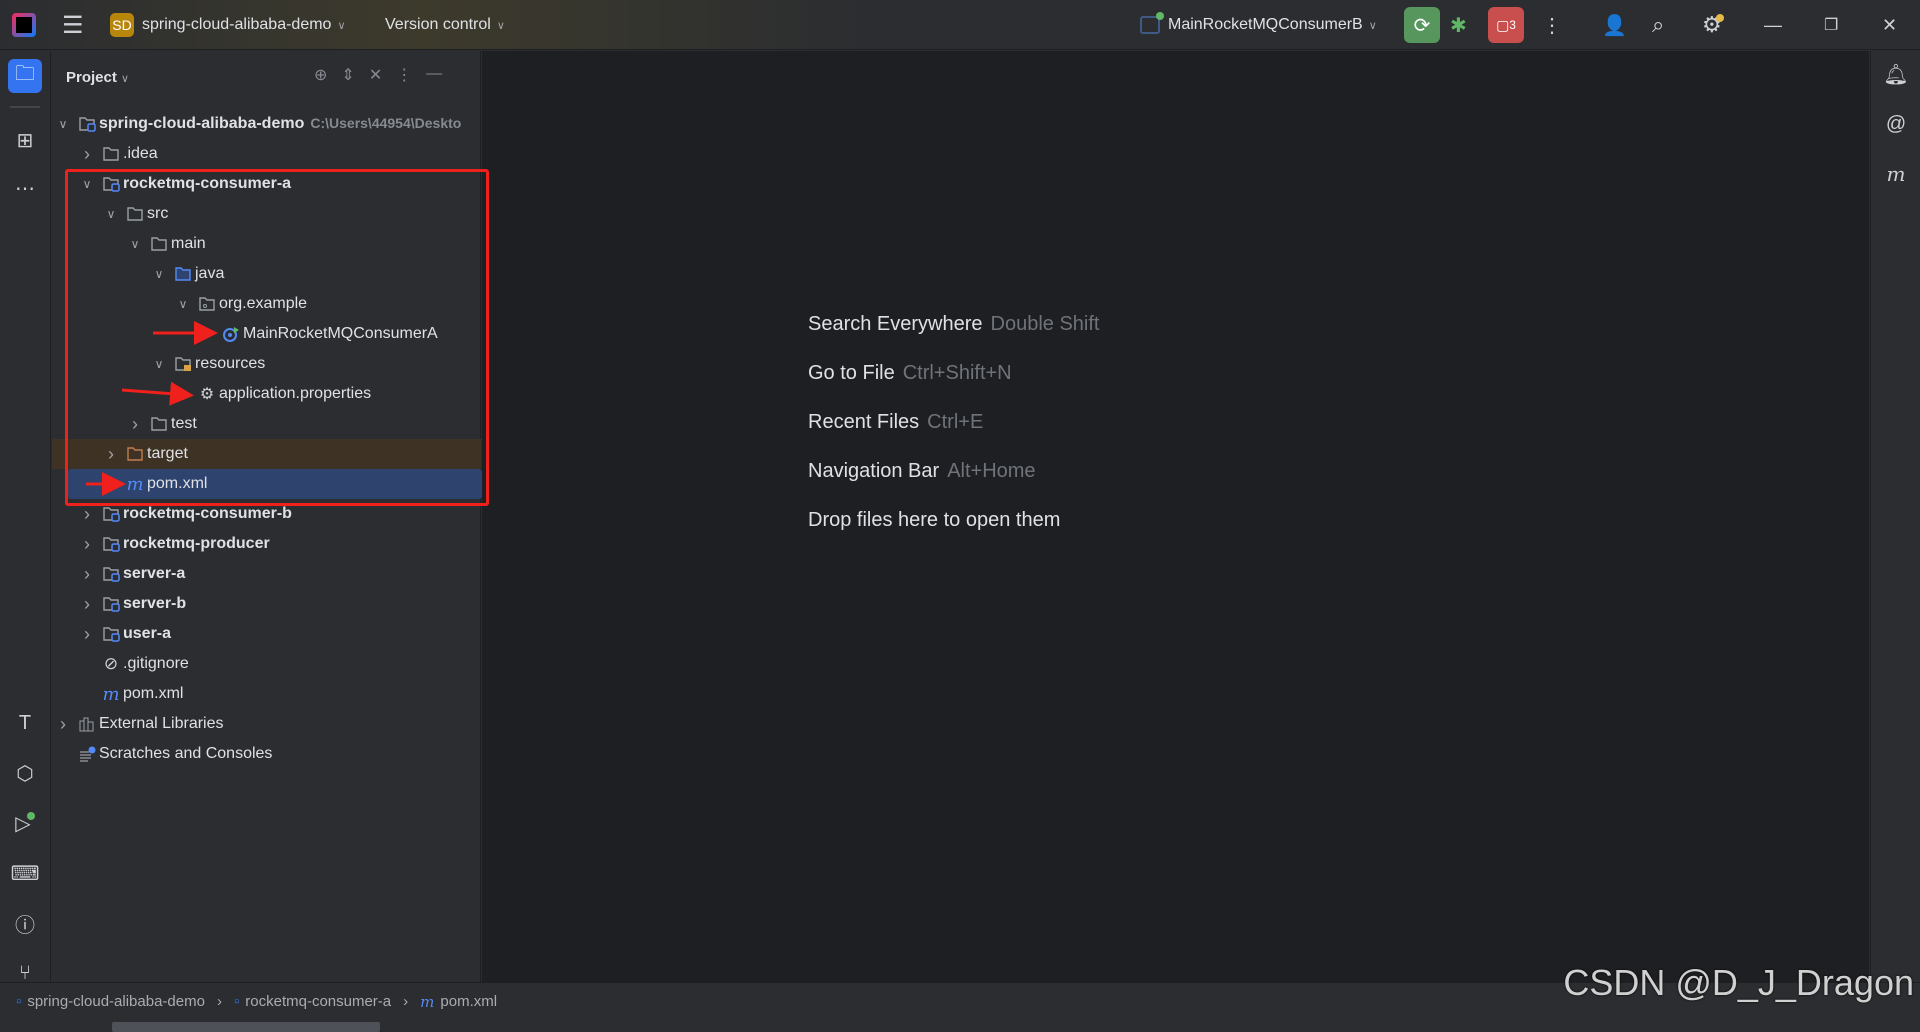  Describe the element at coordinates (25, 188) in the screenshot. I see `more-icon: ⋯` at that location.